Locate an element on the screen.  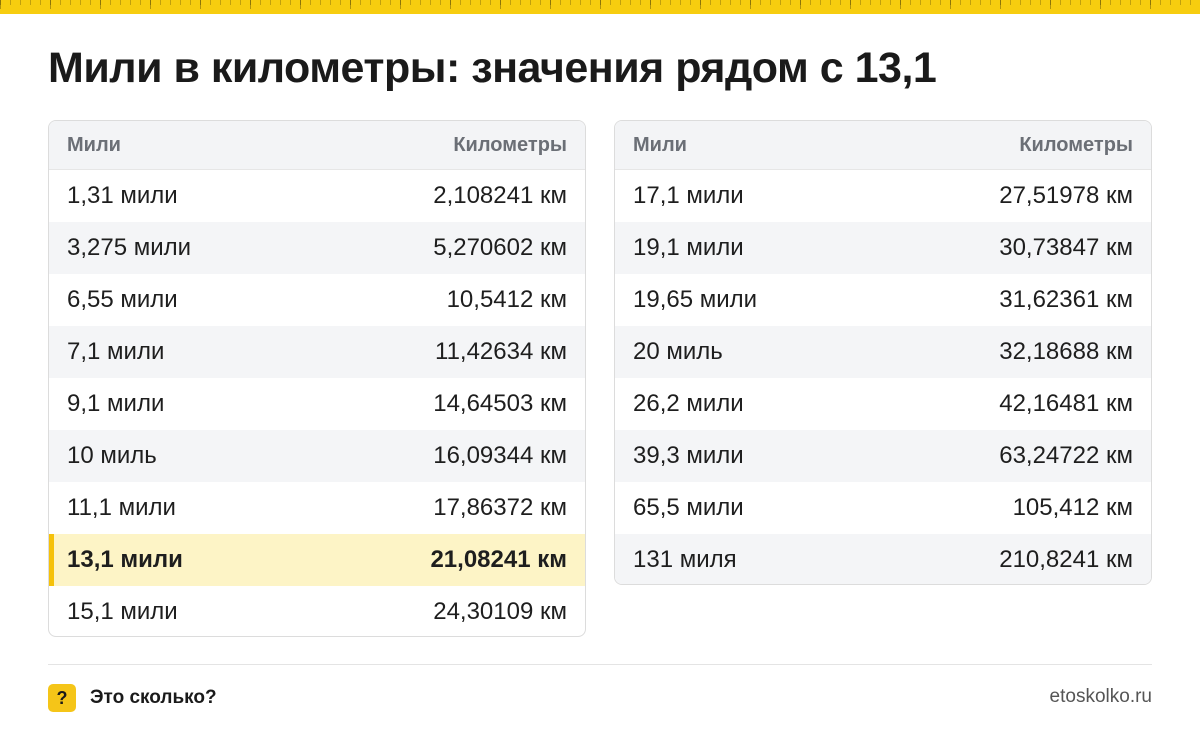
table-row: 39,3 мили 63,24722 км is located at coordinates (883, 456).